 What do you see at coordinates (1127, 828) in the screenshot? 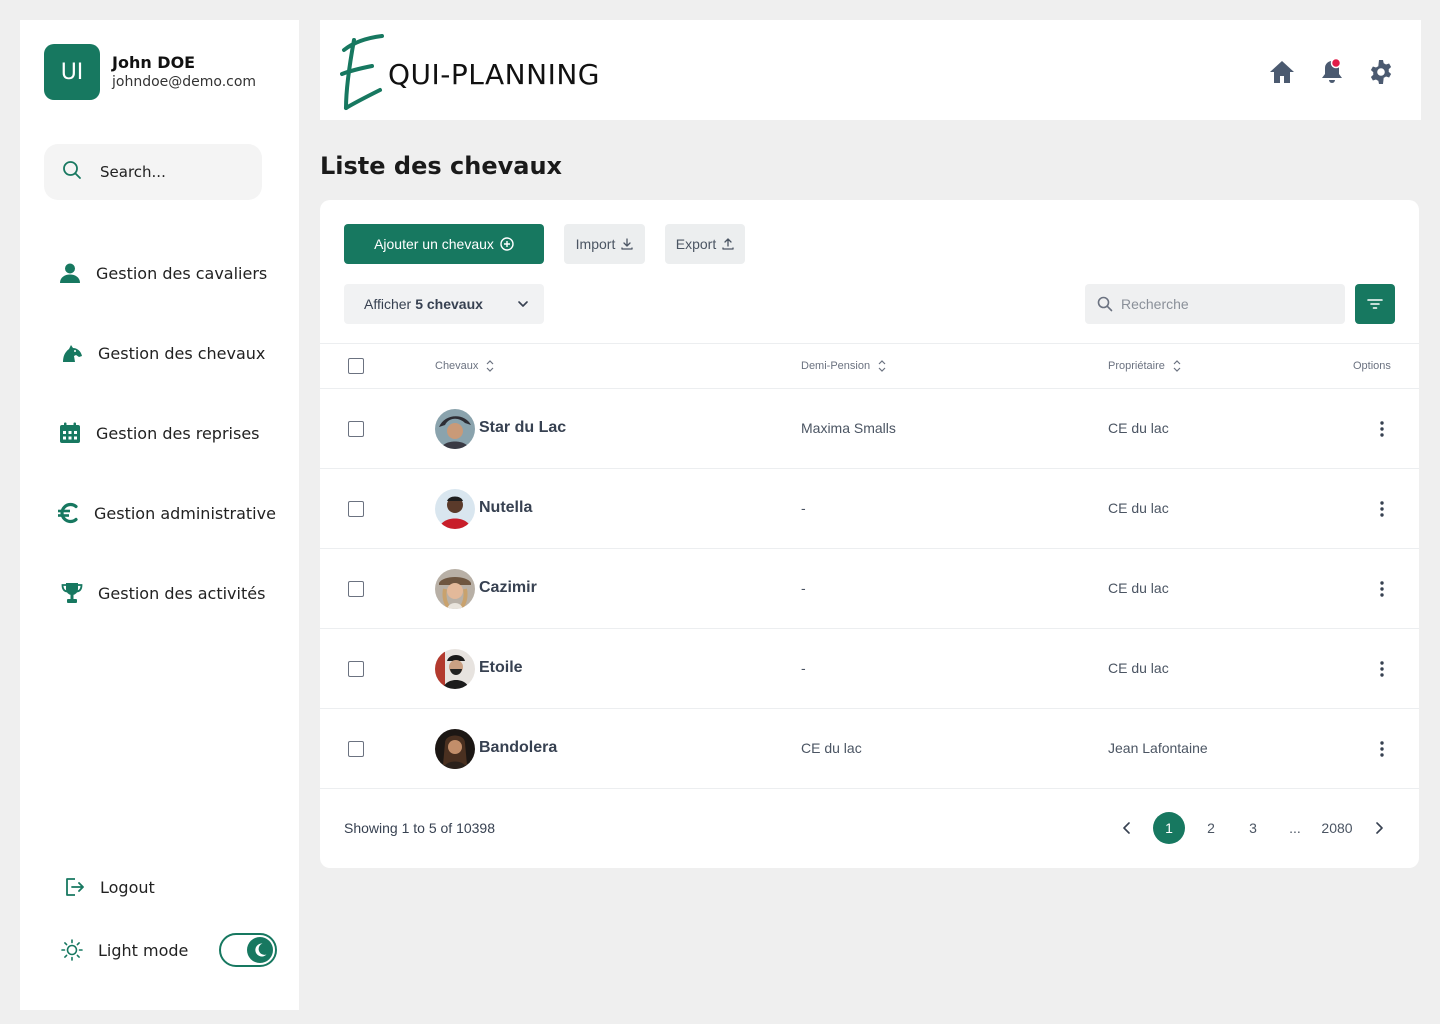
I see `prev-page-icon` at bounding box center [1127, 828].